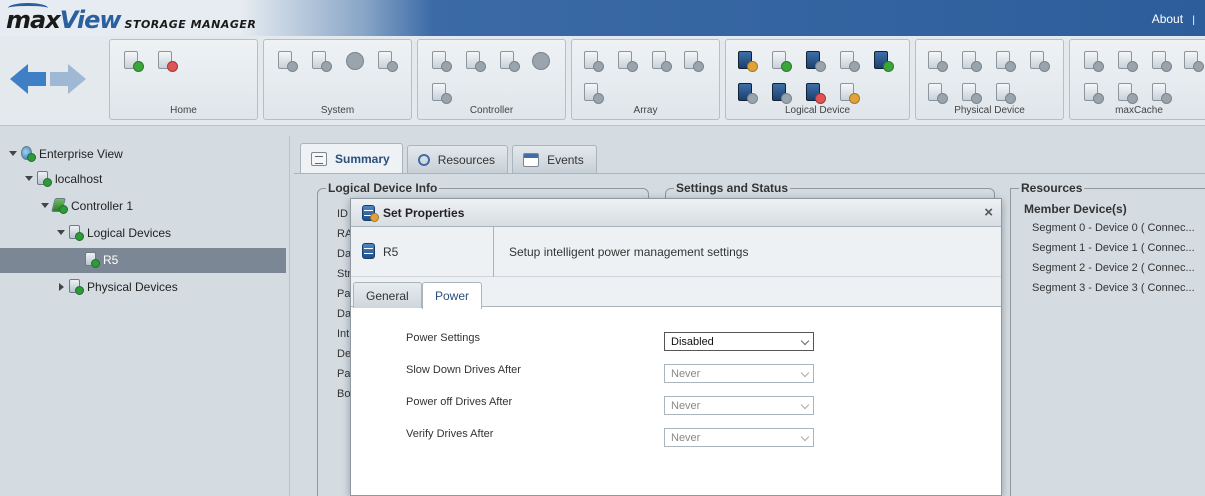  What do you see at coordinates (937, 61) in the screenshot?
I see `physical-device-settings-icon` at bounding box center [937, 61].